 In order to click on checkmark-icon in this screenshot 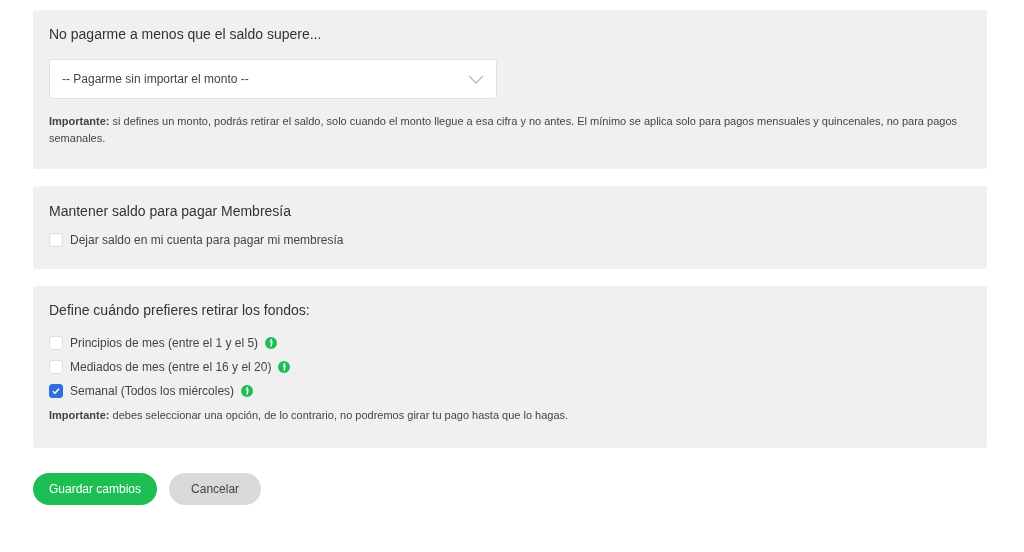, I will do `click(56, 391)`.